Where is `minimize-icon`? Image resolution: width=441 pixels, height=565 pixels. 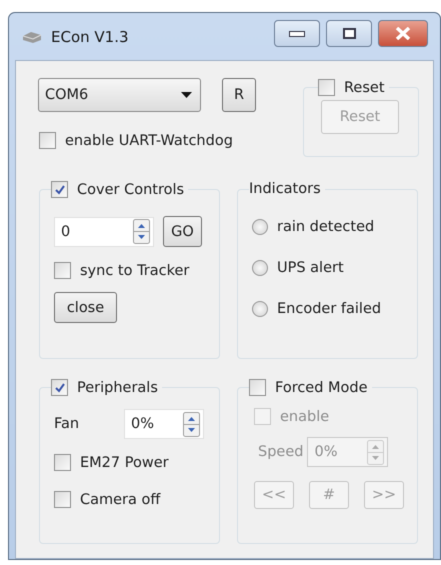 minimize-icon is located at coordinates (297, 33).